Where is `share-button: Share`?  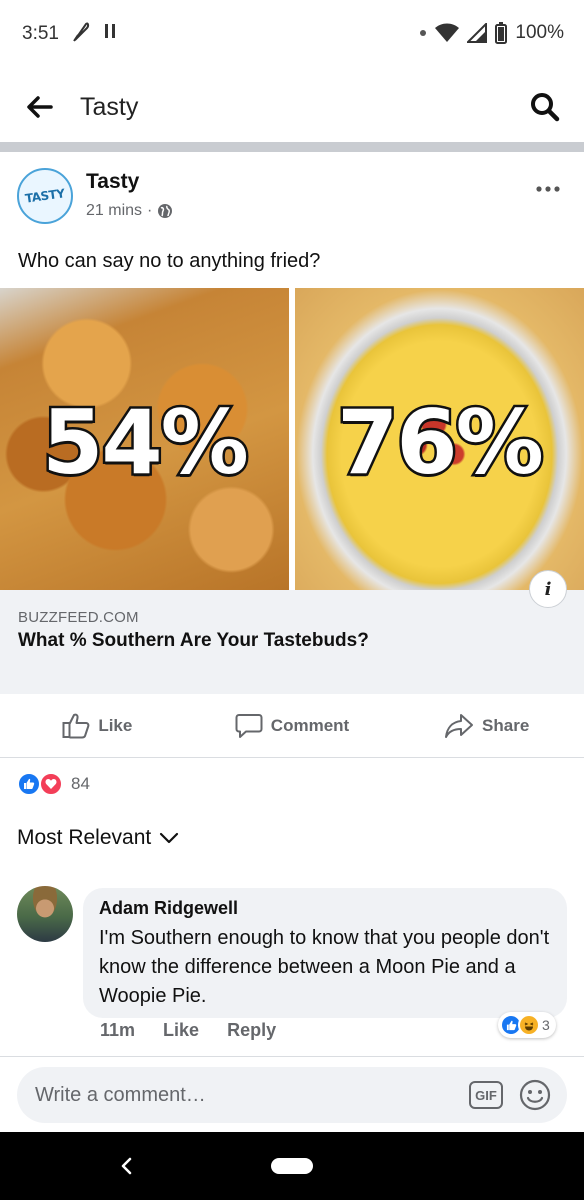 share-button: Share is located at coordinates (486, 725).